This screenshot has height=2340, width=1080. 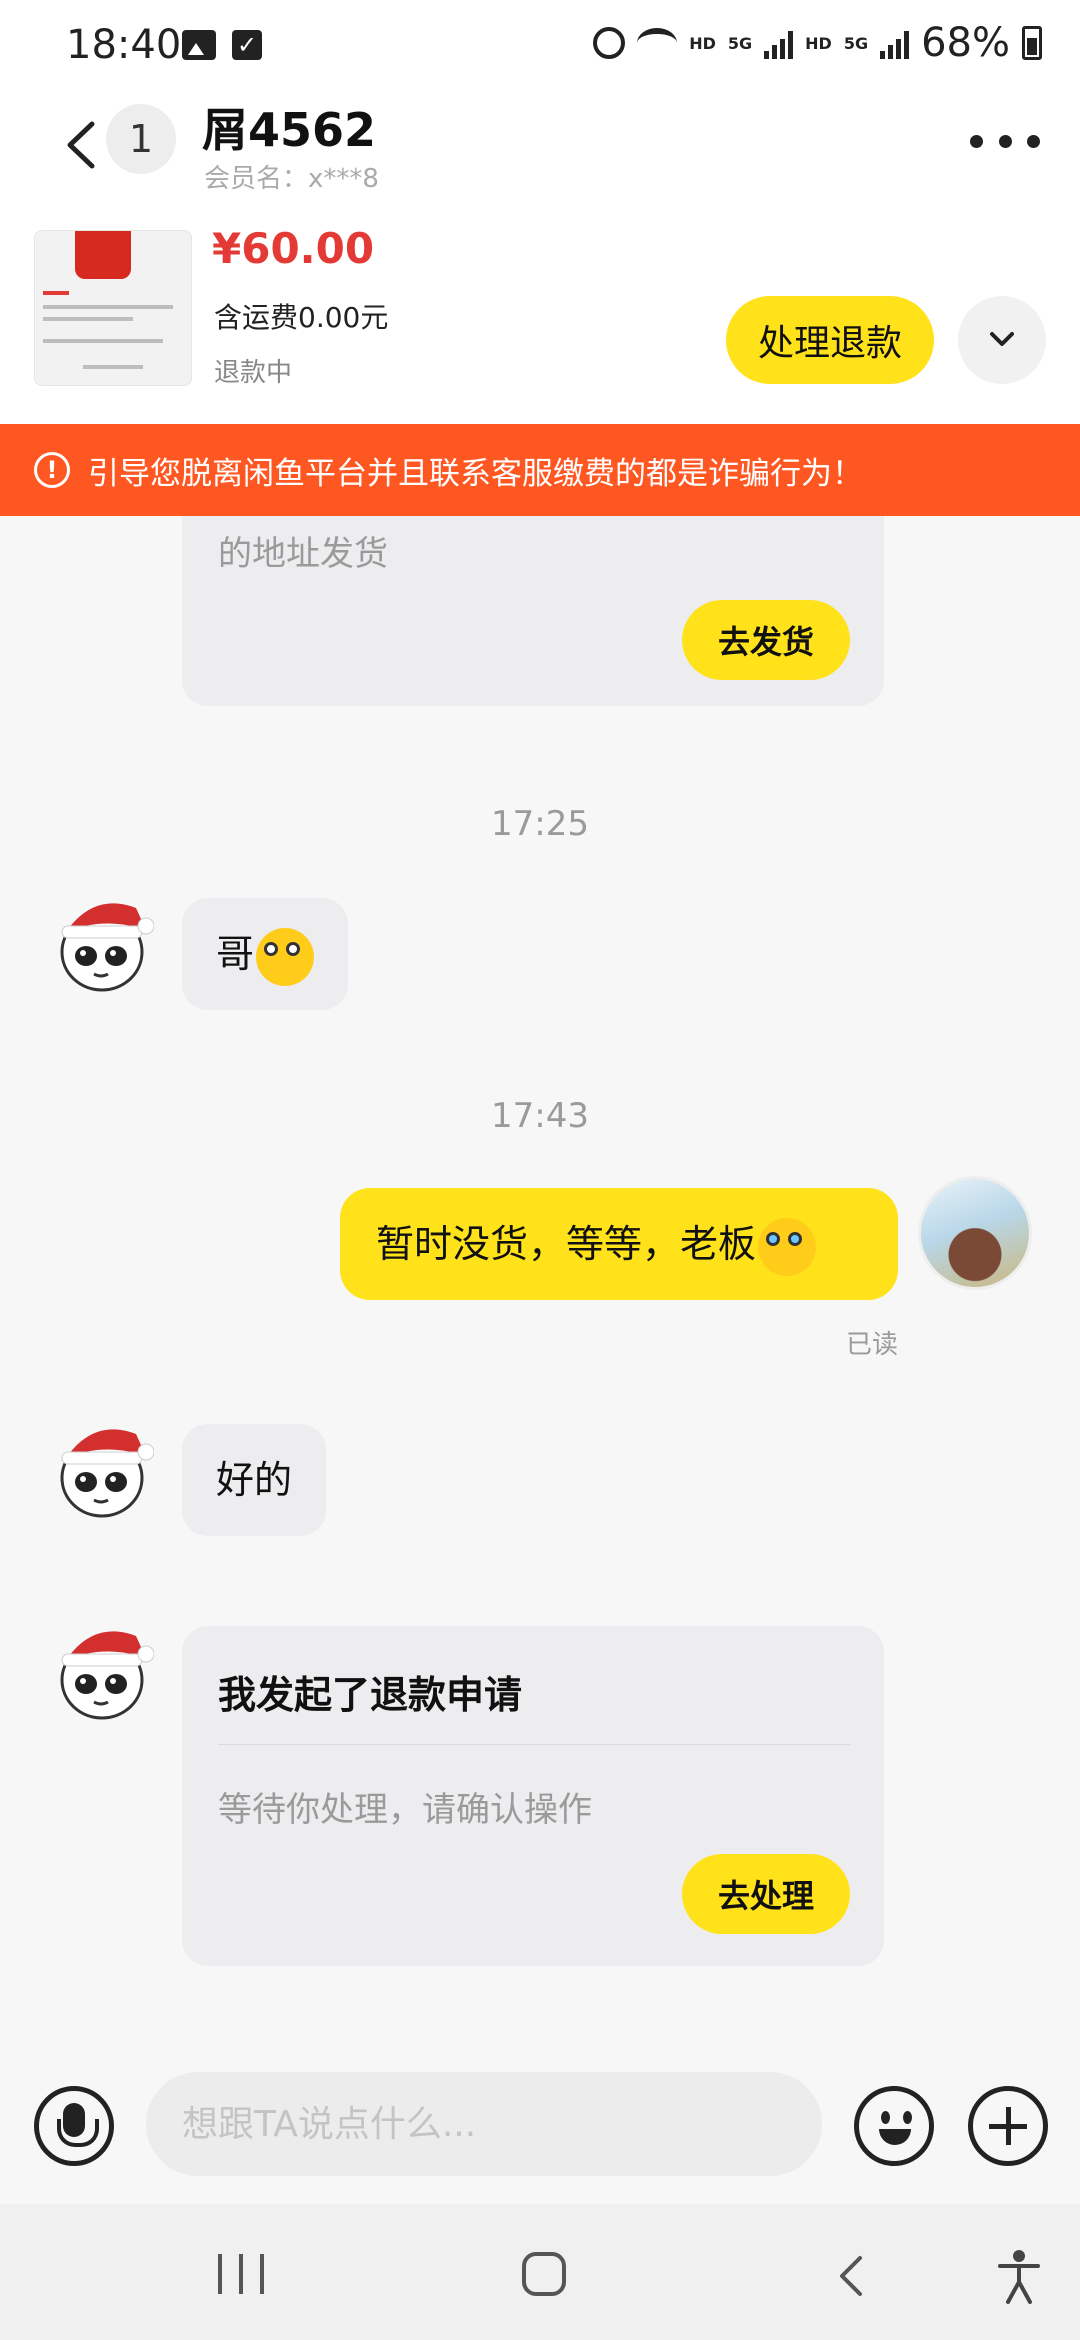 I want to click on status-time: 18:40, so click(x=124, y=45).